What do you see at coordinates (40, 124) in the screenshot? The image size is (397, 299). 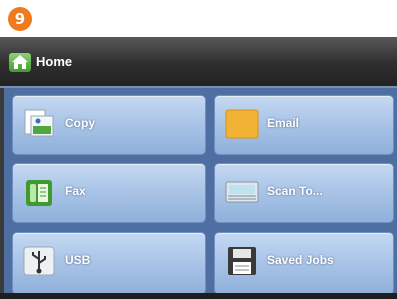 I see `copy-icon` at bounding box center [40, 124].